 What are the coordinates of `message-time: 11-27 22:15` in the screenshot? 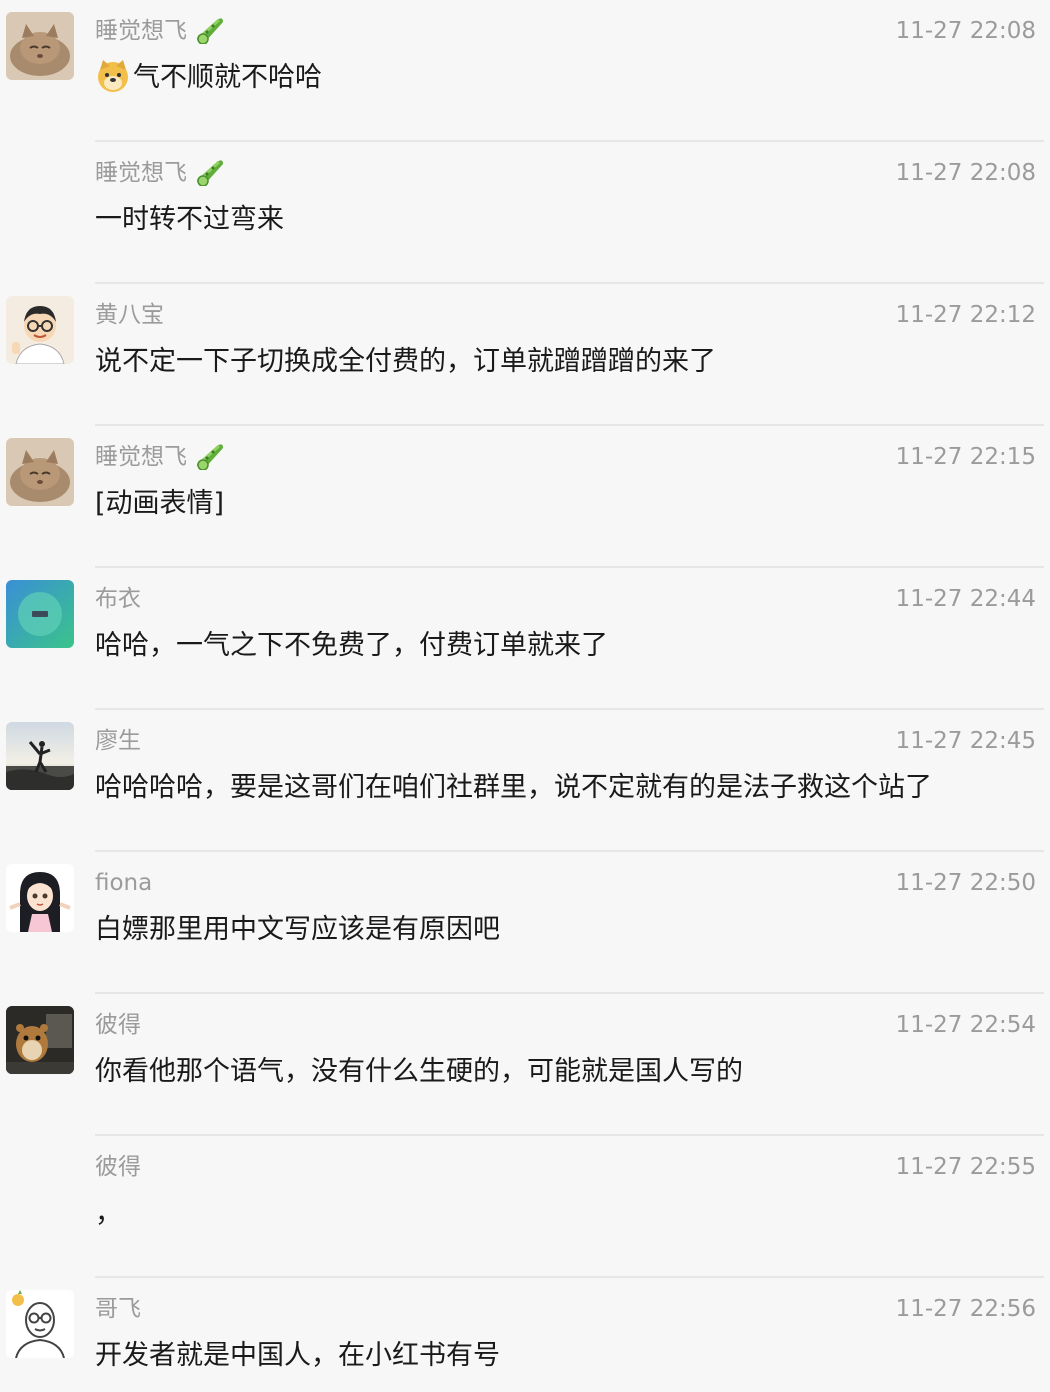 It's located at (965, 457).